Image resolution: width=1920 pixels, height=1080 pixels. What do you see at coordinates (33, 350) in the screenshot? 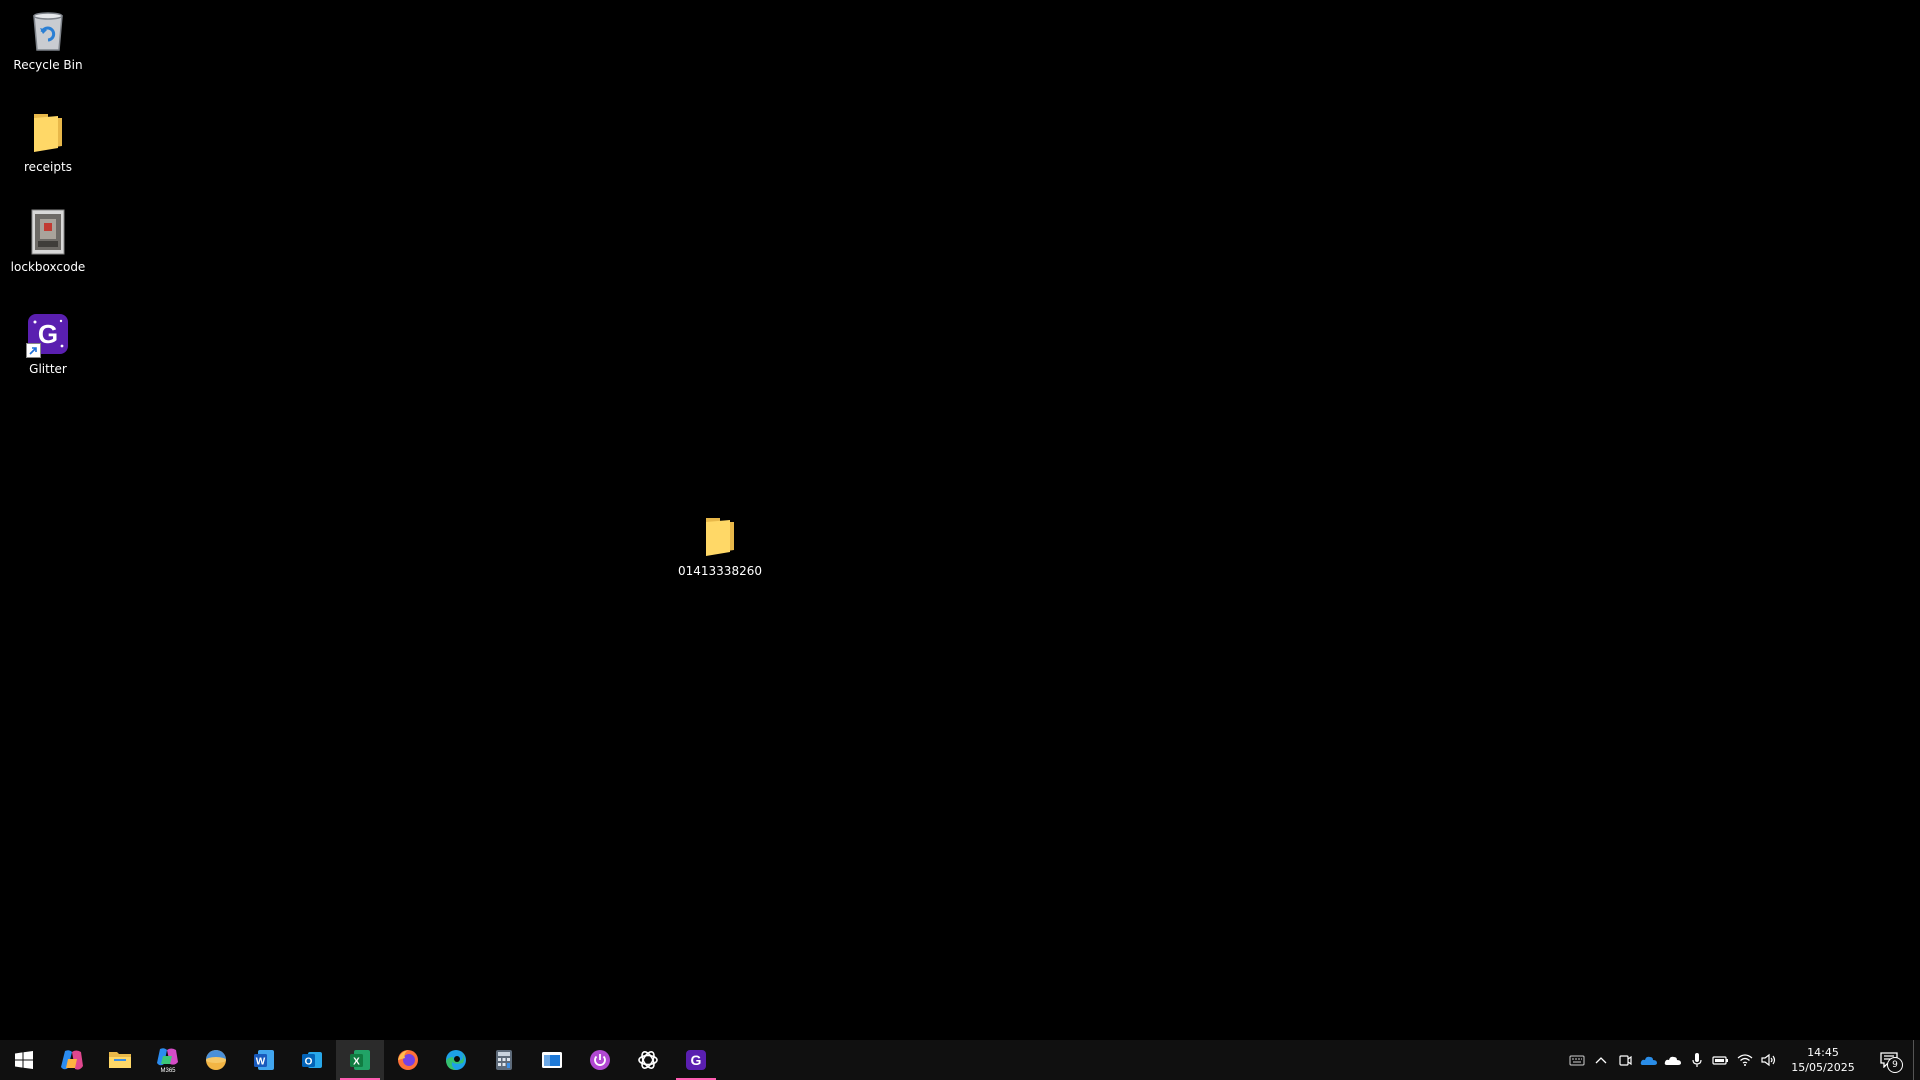
I see `shortcut-arrow-icon` at bounding box center [33, 350].